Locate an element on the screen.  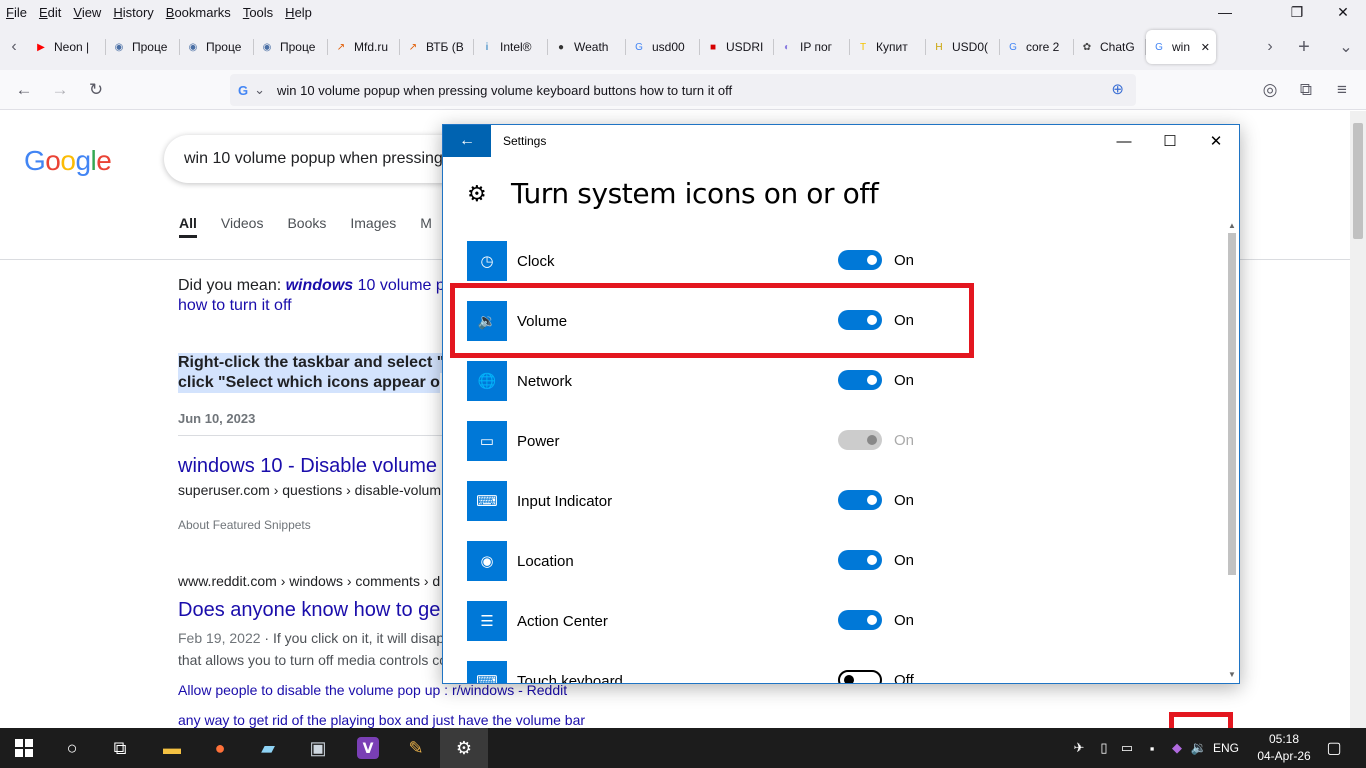
device-manager-icon: ▣ is located at coordinates (318, 748).